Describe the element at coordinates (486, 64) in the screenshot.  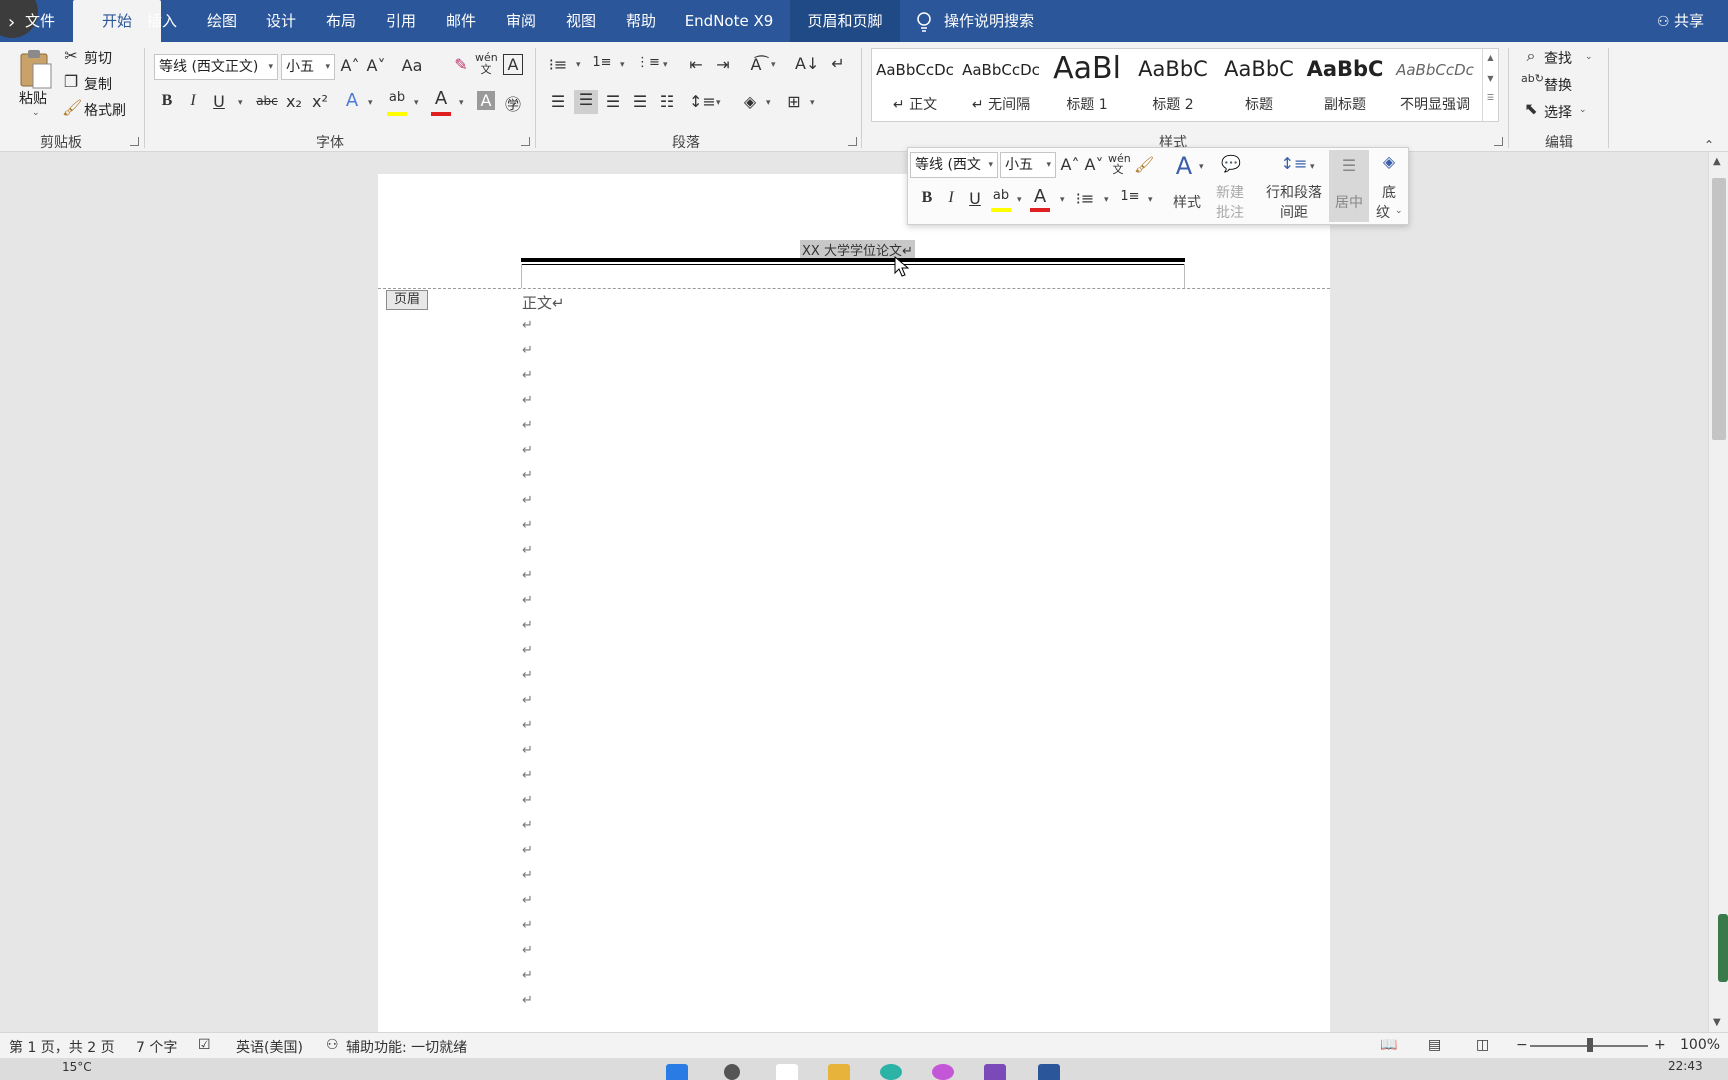
I see `phonetic-guide-icon: wén 文` at that location.